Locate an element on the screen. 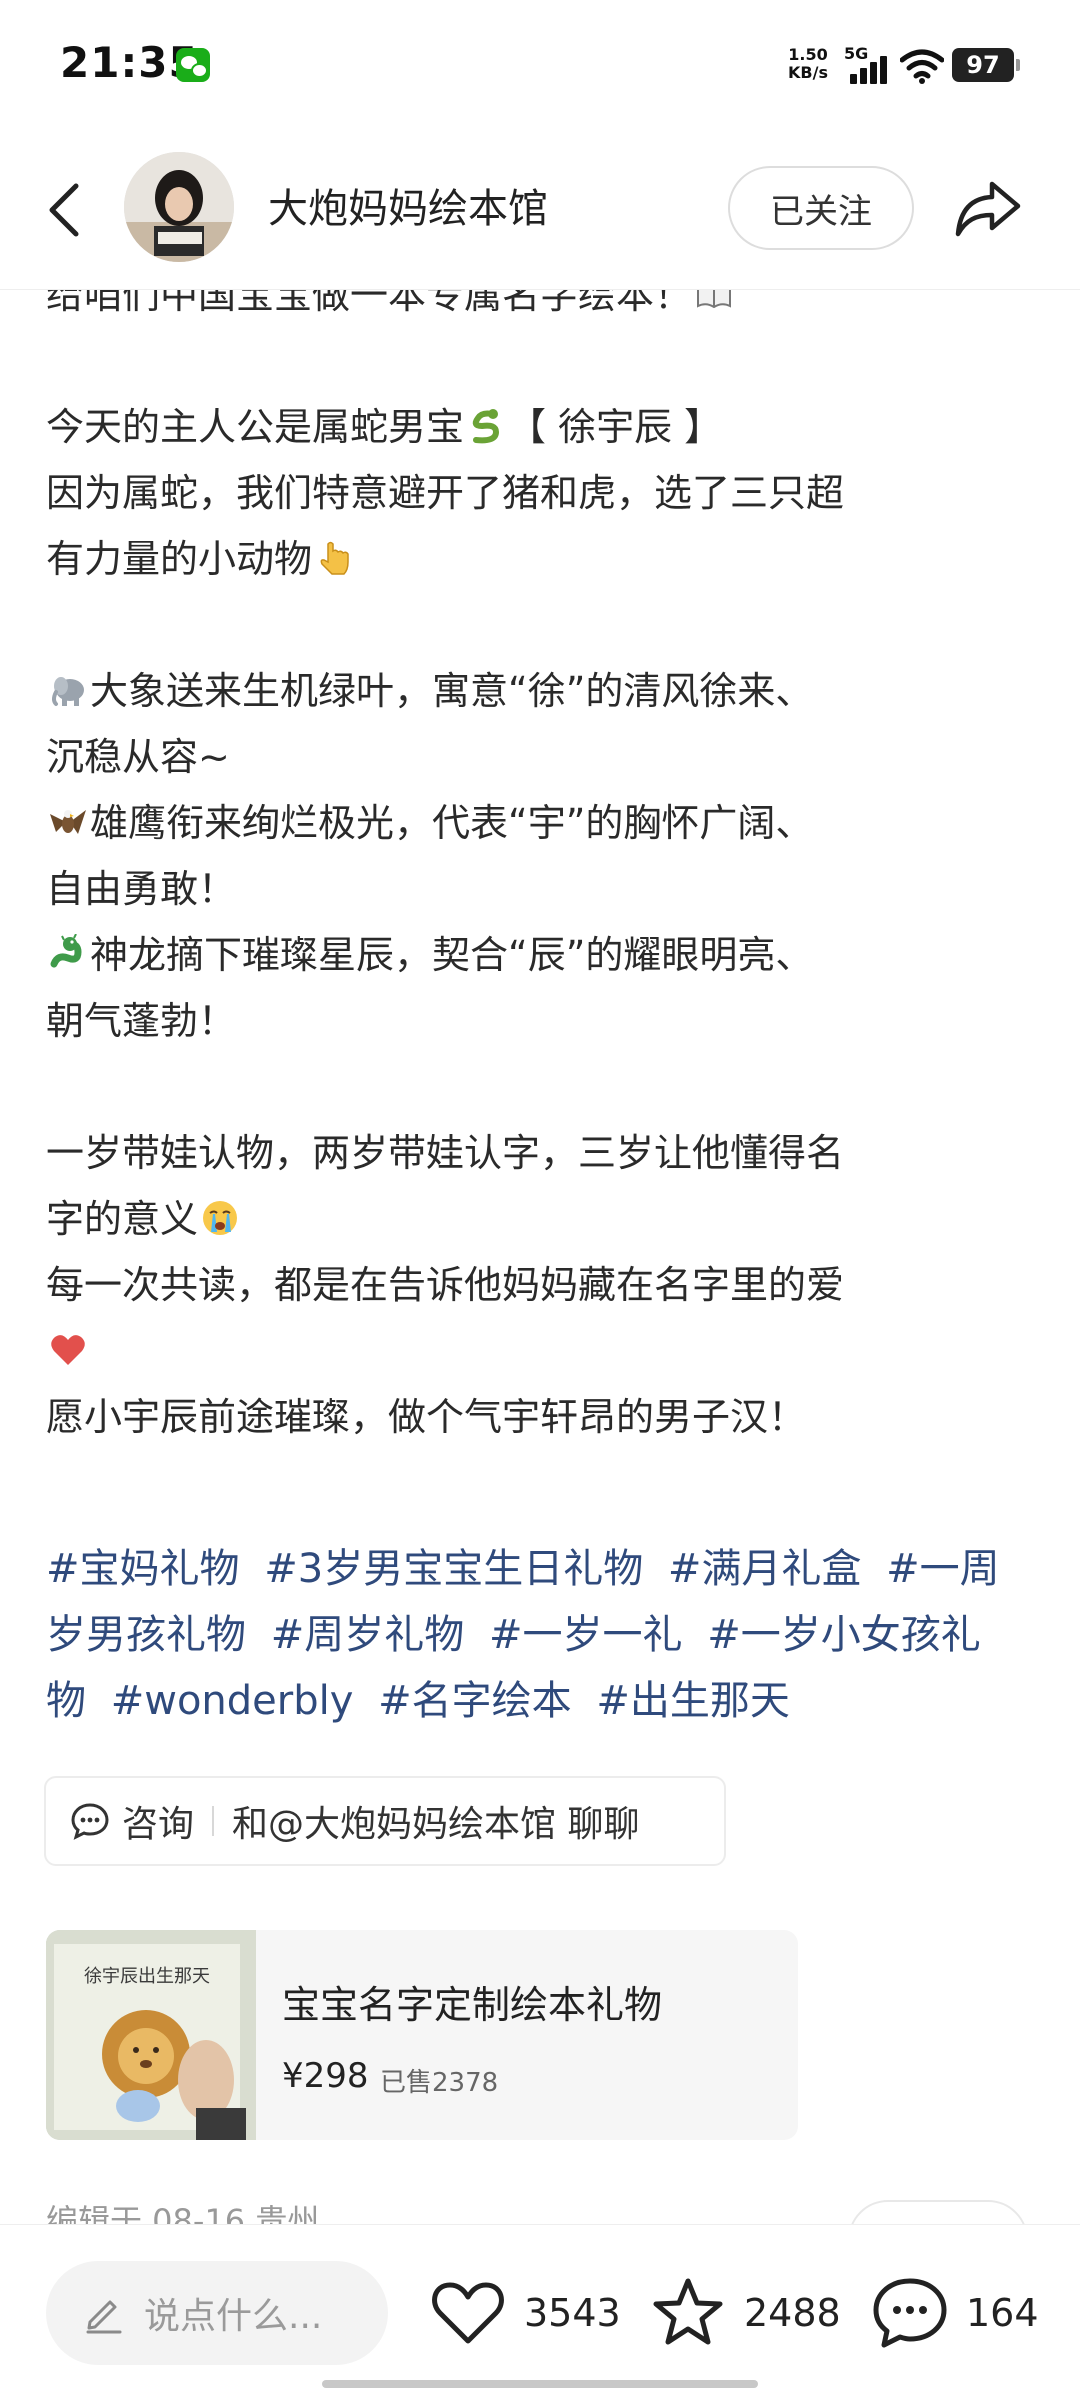 The image size is (1080, 2400). comment-count: 164 is located at coordinates (1002, 2313).